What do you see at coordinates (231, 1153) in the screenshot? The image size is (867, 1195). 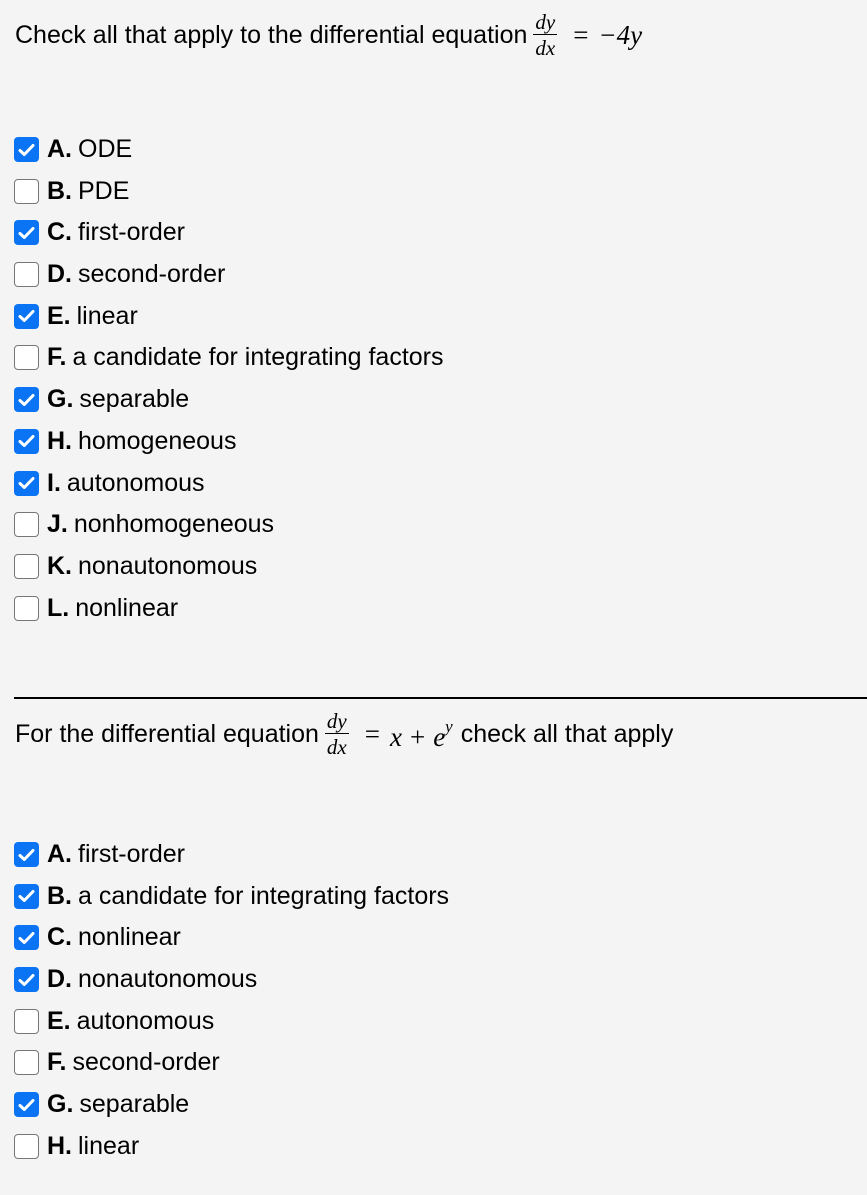 I see `checkbox-option: H. linear` at bounding box center [231, 1153].